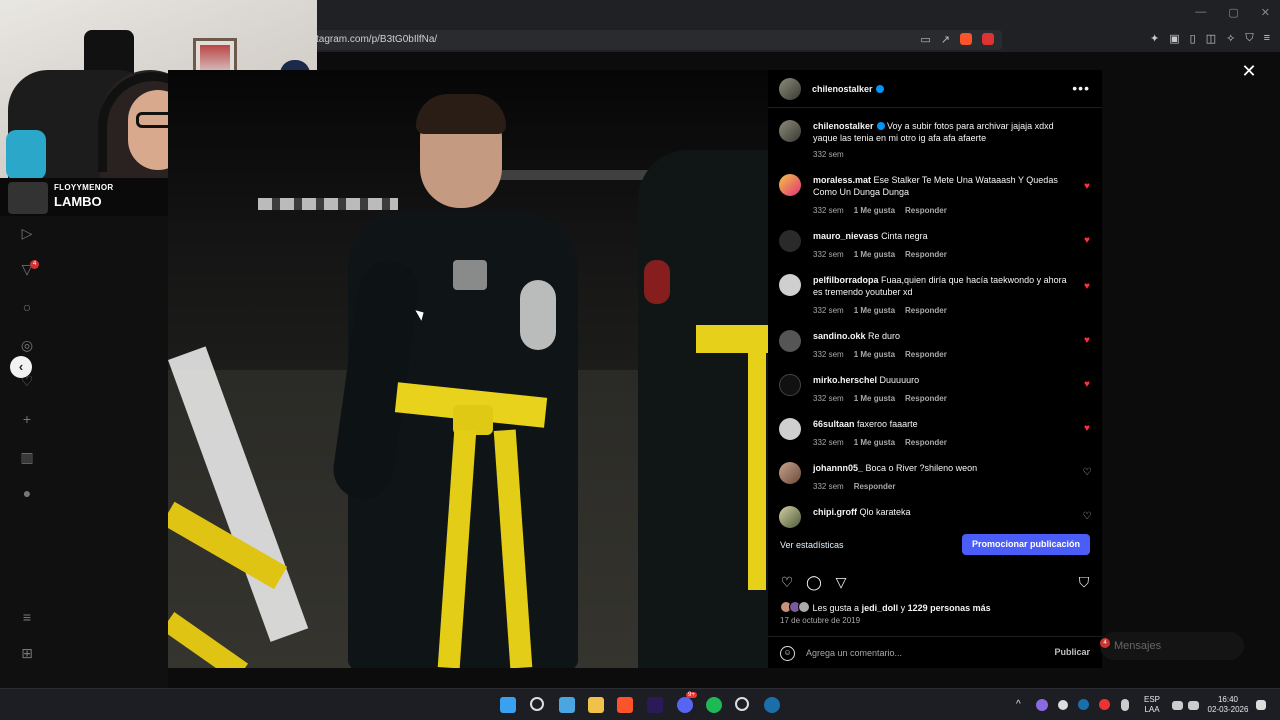  Describe the element at coordinates (21, 367) in the screenshot. I see `previous-post-button: ‹` at that location.